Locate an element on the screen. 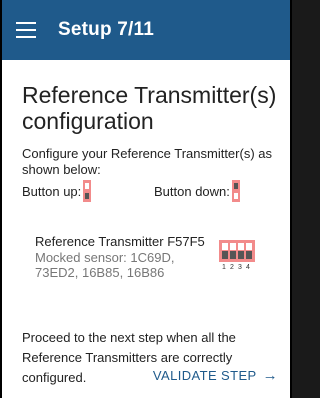 The width and height of the screenshot is (320, 398). page-heading: Reference Transmitter(s) configuration is located at coordinates (149, 108).